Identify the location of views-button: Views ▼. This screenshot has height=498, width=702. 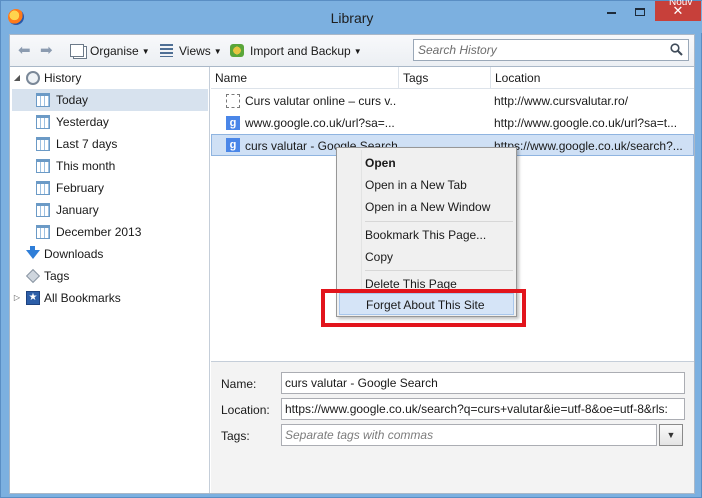
(191, 51).